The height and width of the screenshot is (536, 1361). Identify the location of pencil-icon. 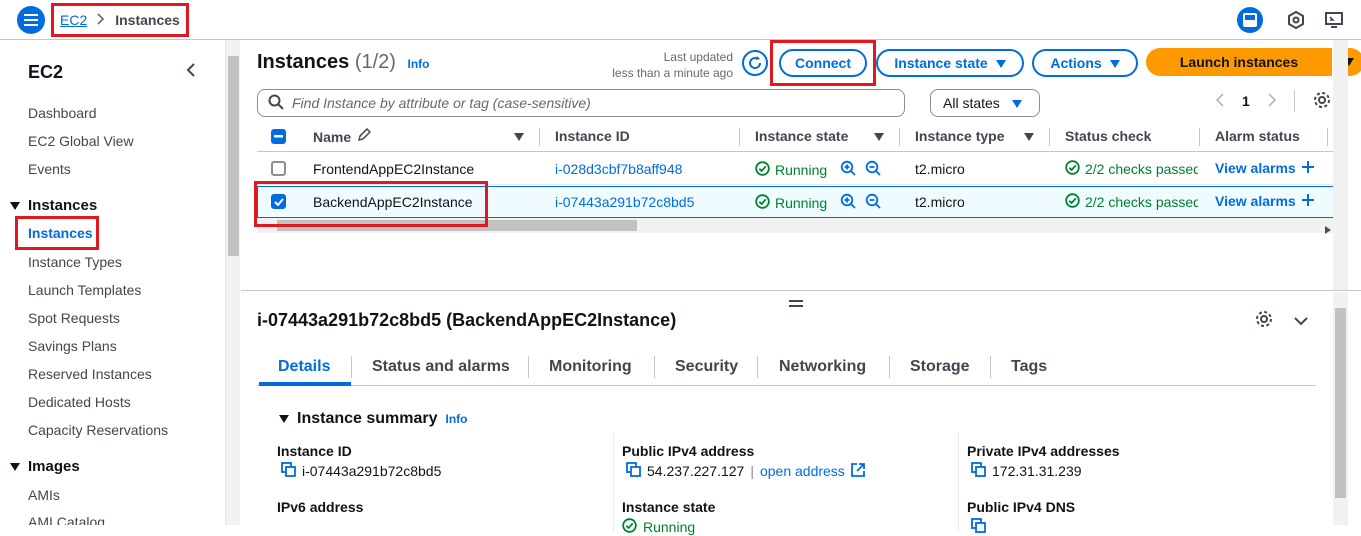
(364, 136).